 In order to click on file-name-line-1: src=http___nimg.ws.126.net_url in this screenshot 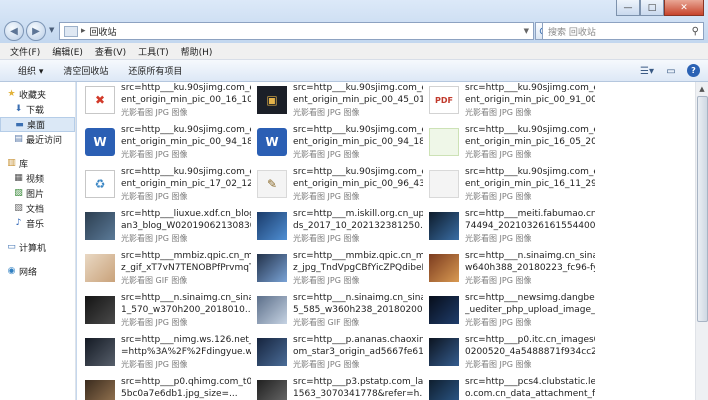, I will do `click(186, 340)`.